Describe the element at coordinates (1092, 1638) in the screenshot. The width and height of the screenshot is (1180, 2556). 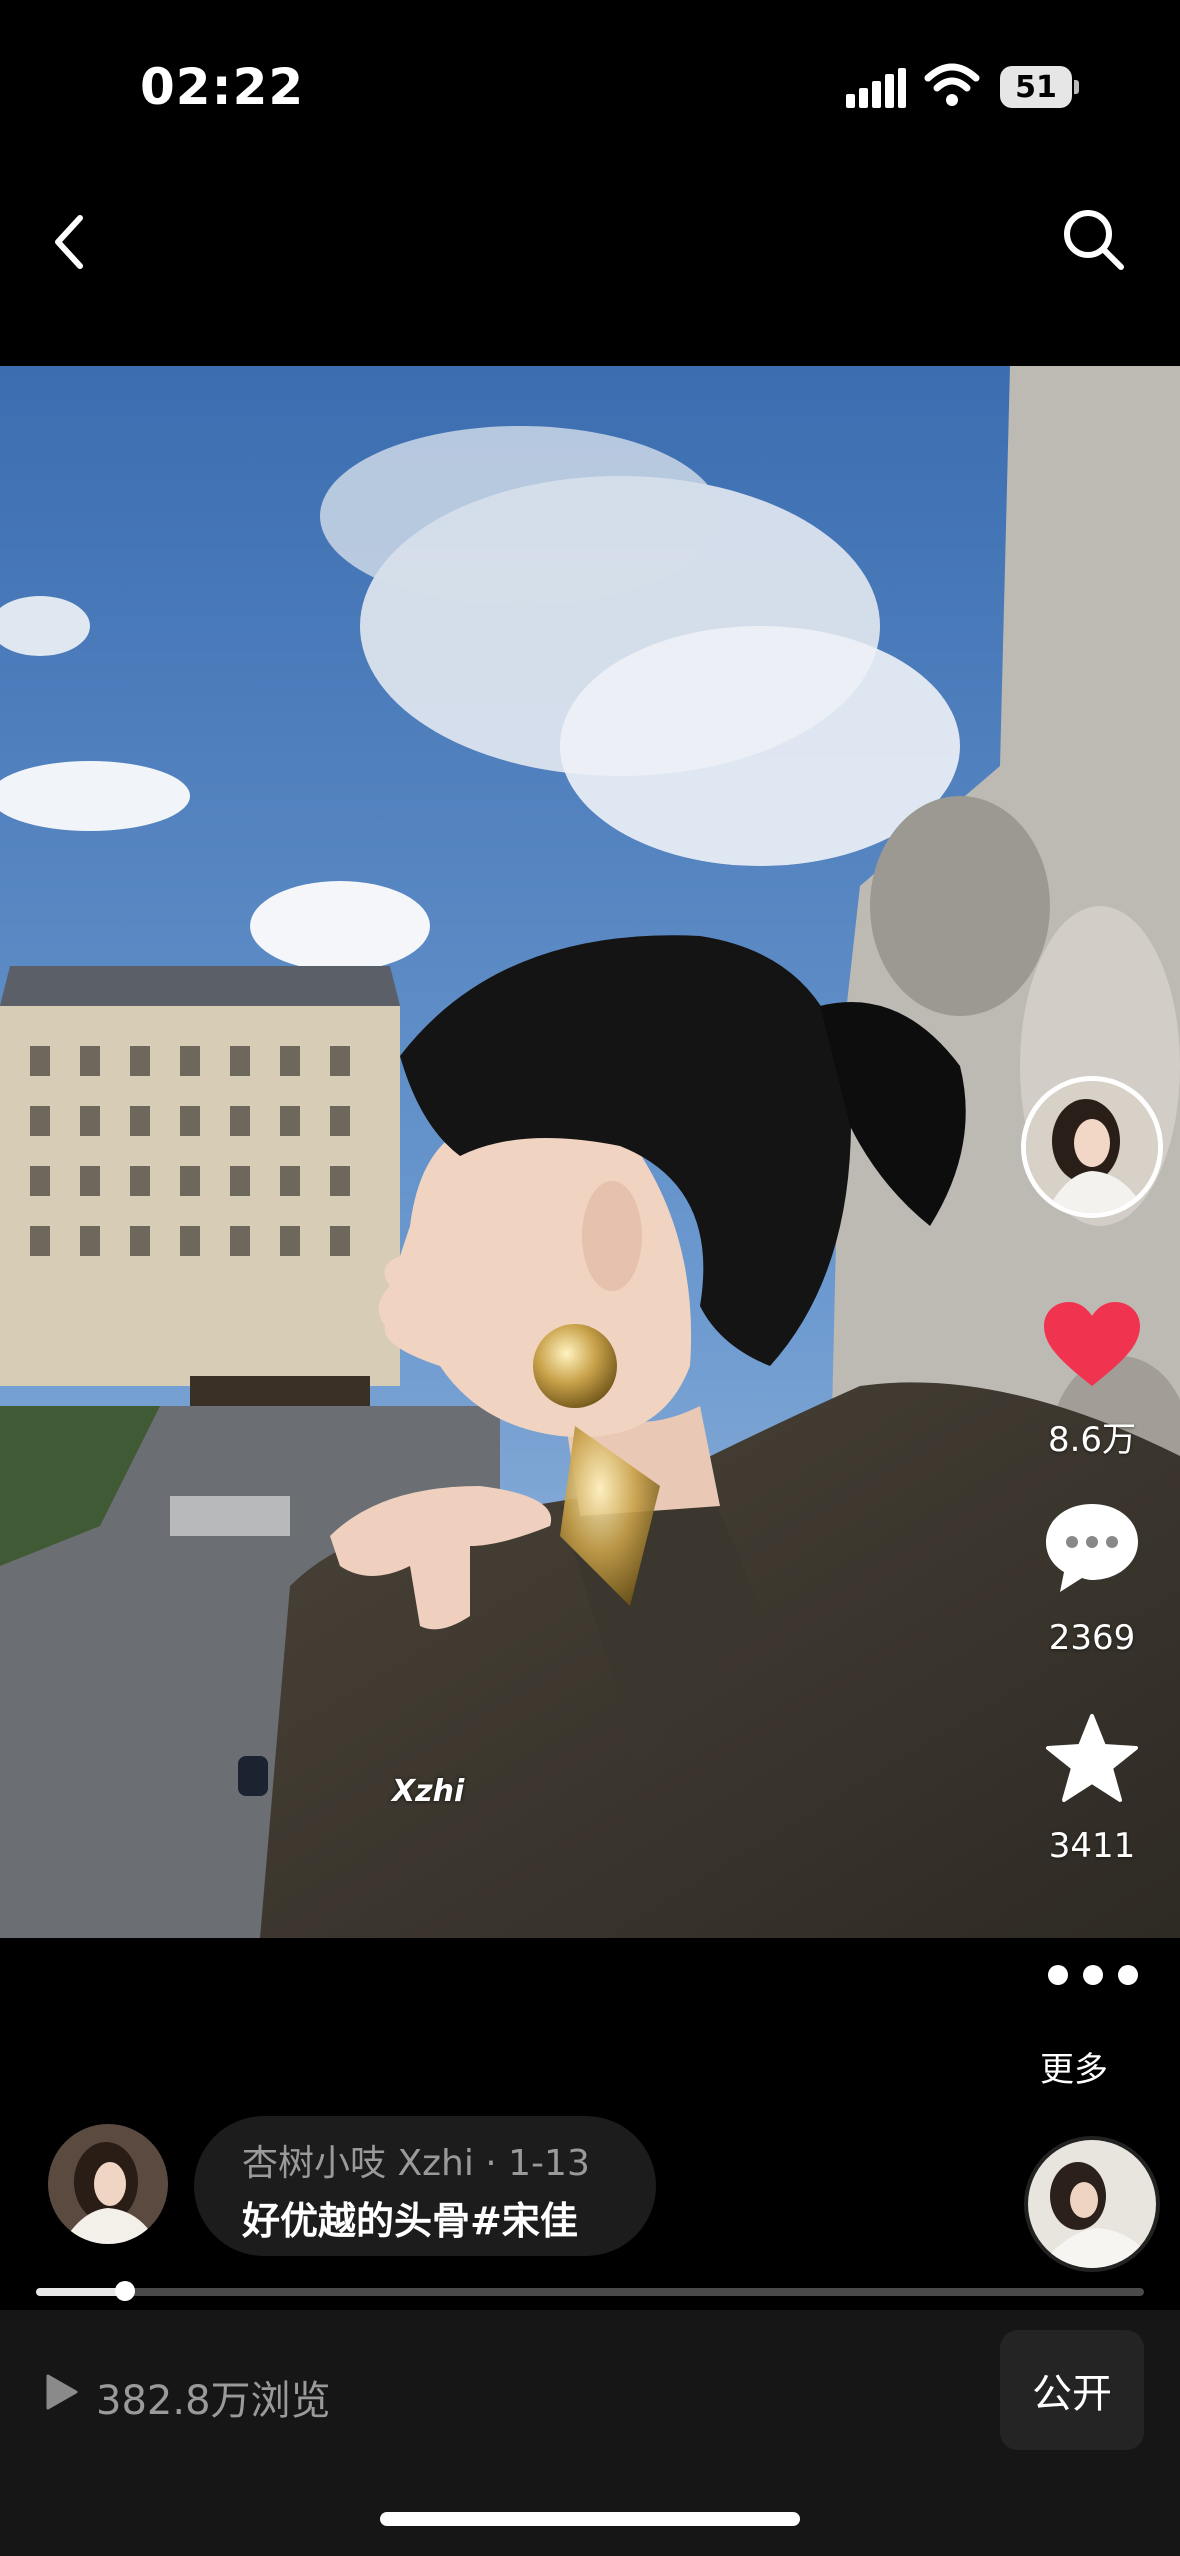
I see `comment-count: 2369` at that location.